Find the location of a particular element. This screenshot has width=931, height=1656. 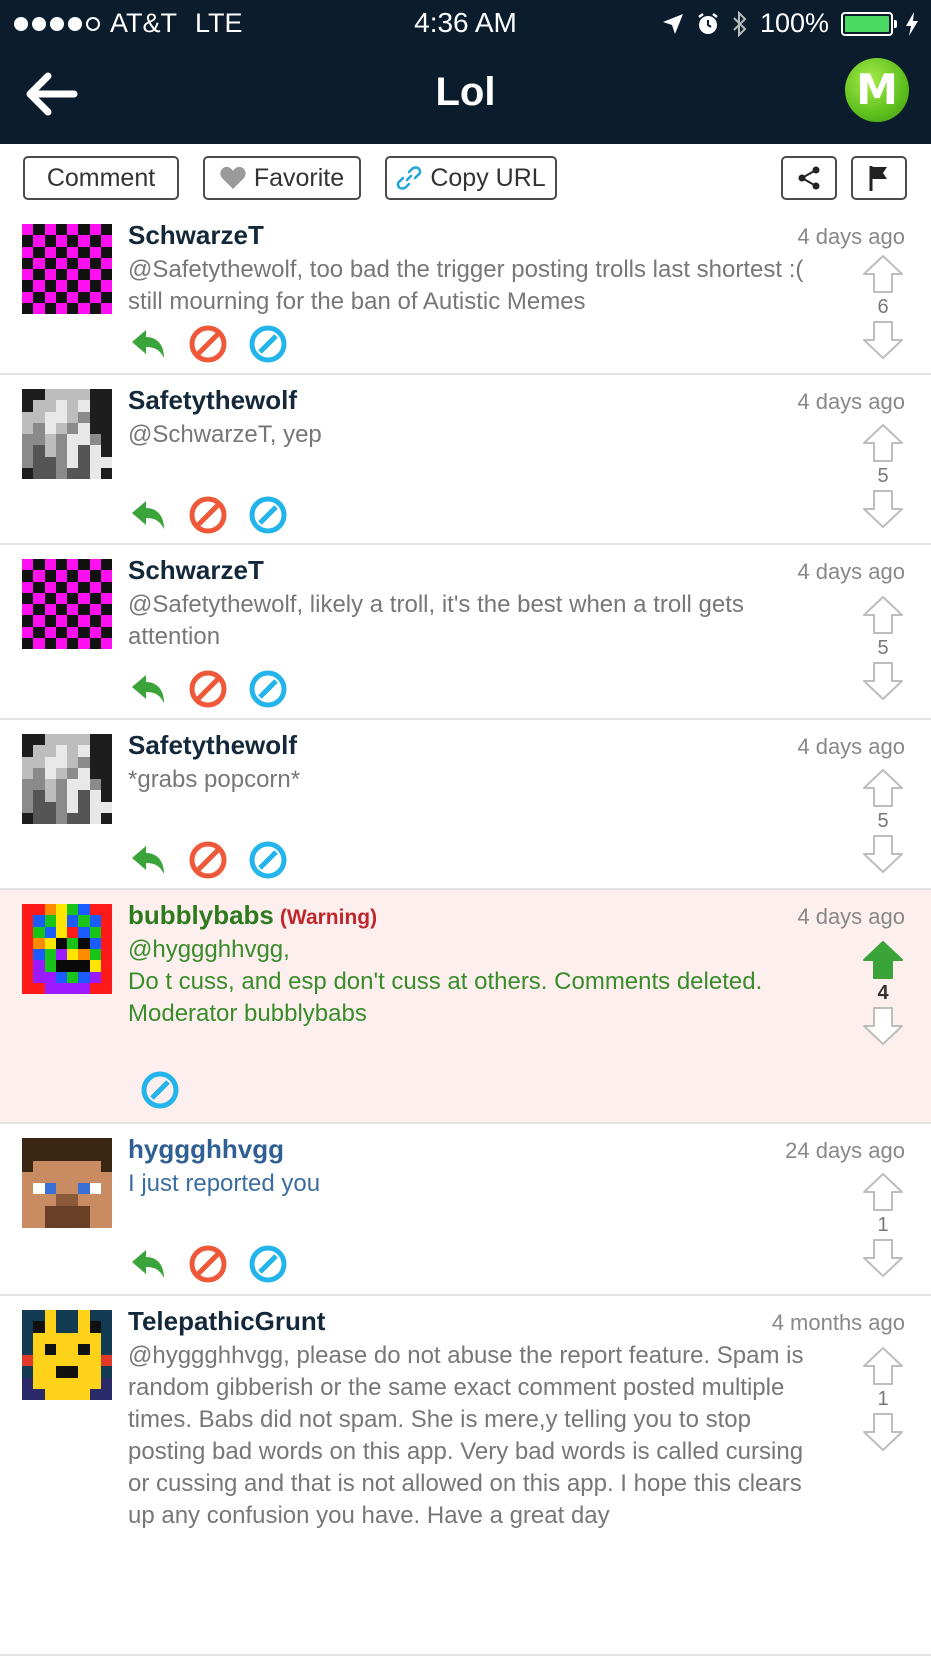

username-label: TelepathicGrunt is located at coordinates (227, 1321).